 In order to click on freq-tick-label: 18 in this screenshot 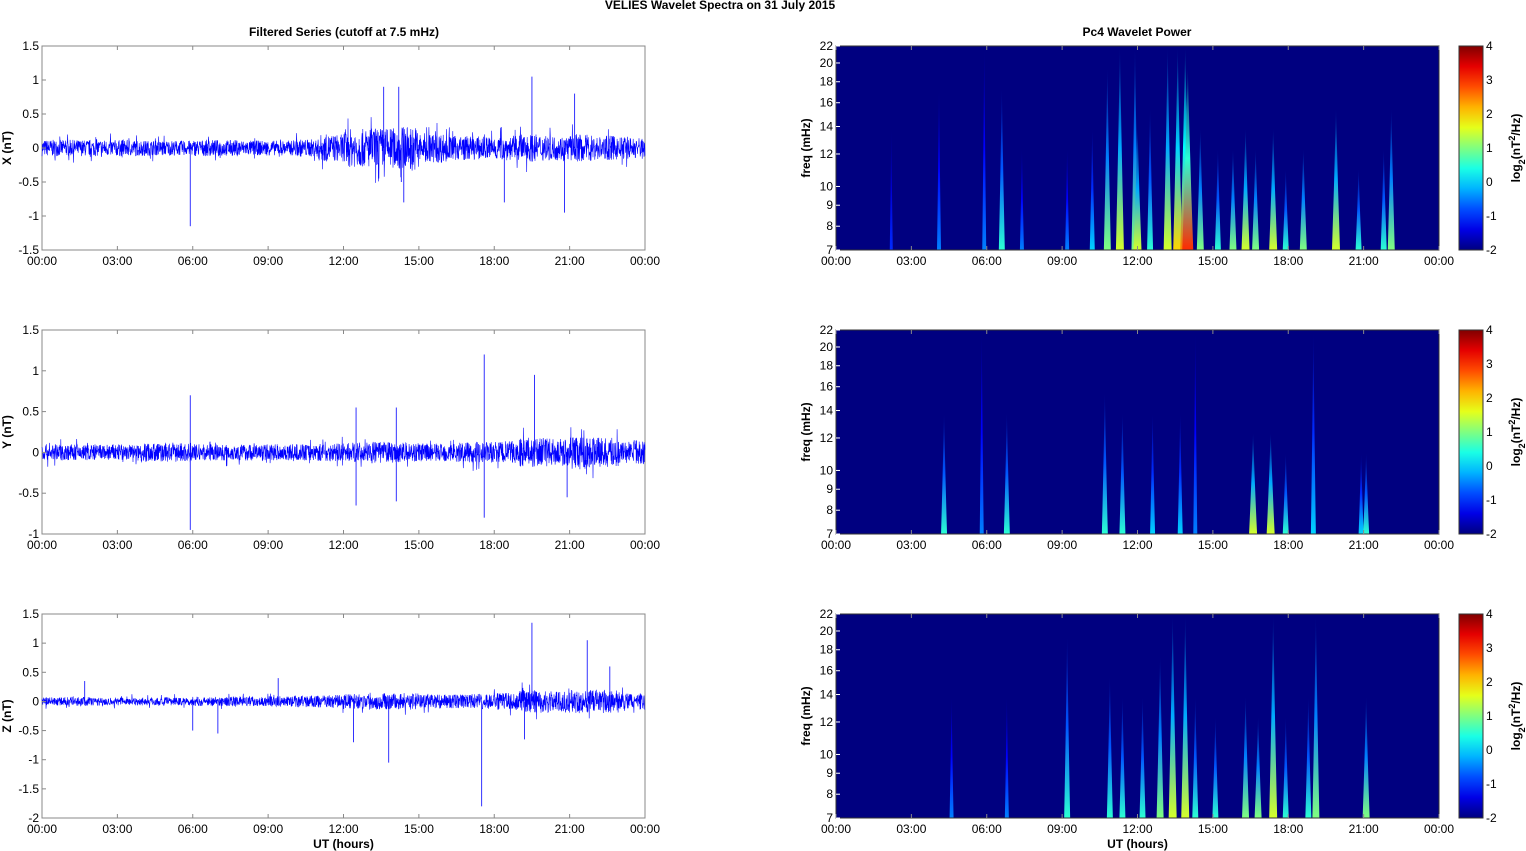, I will do `click(827, 366)`.